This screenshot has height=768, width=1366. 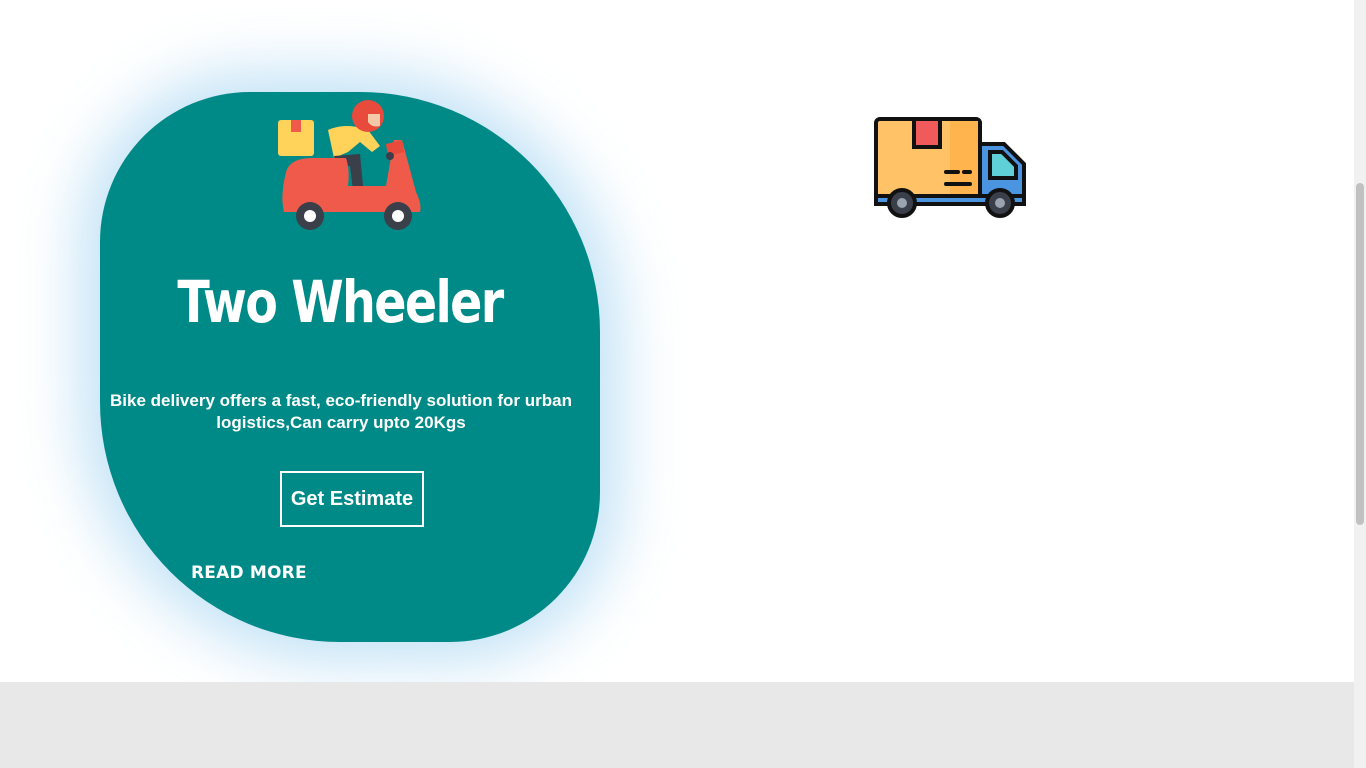 I want to click on read-more-link: READ MORE, so click(x=249, y=573).